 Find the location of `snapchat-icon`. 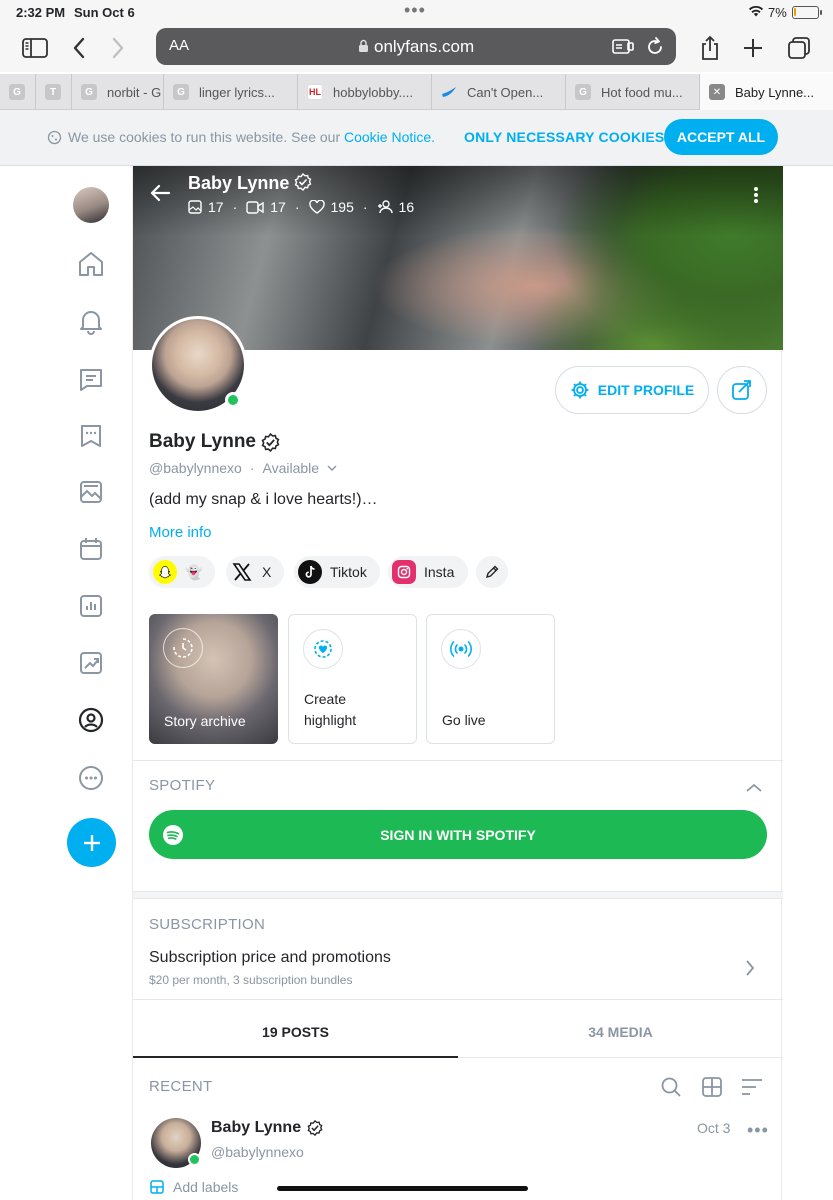

snapchat-icon is located at coordinates (165, 572).